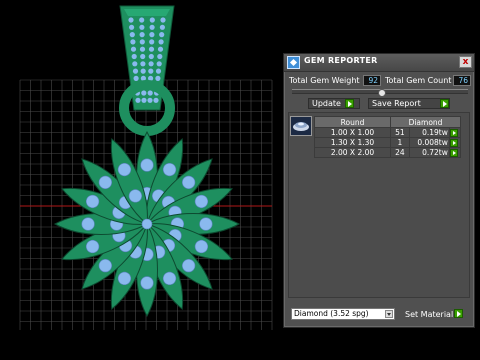 The width and height of the screenshot is (480, 360). Describe the element at coordinates (389, 314) in the screenshot. I see `chevron-down-icon` at that location.